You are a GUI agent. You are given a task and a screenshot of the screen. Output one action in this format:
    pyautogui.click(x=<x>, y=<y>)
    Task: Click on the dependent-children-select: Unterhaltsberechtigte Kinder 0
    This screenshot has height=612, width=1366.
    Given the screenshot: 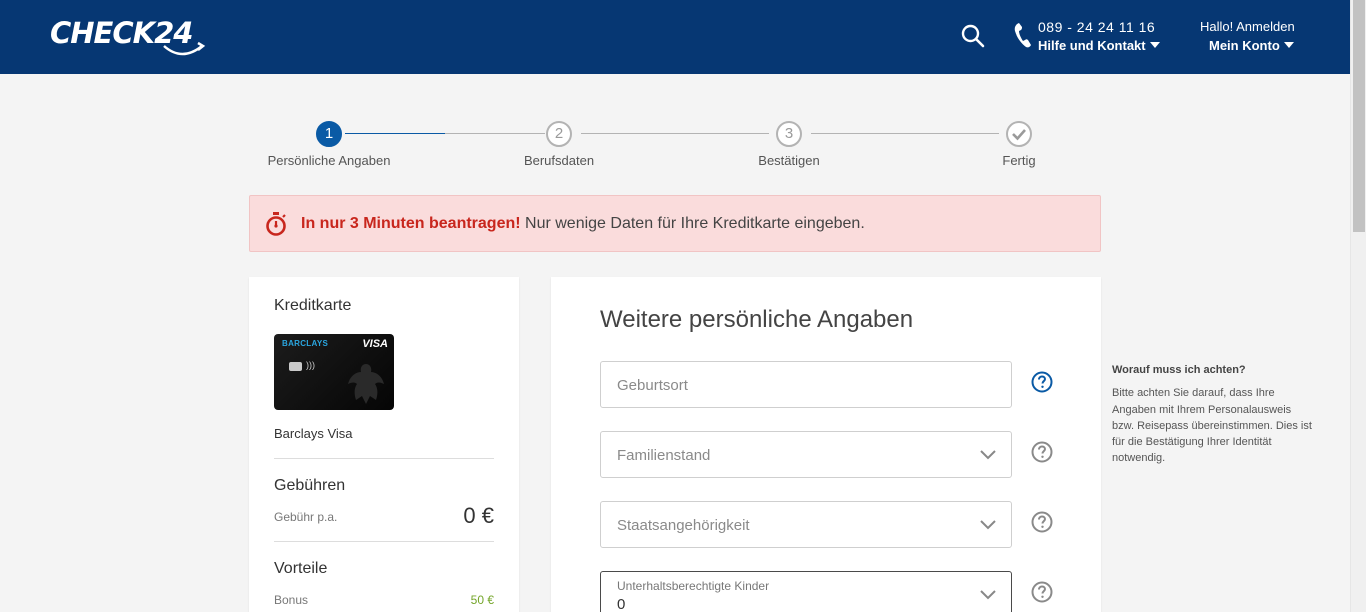 What is the action you would take?
    pyautogui.click(x=806, y=591)
    